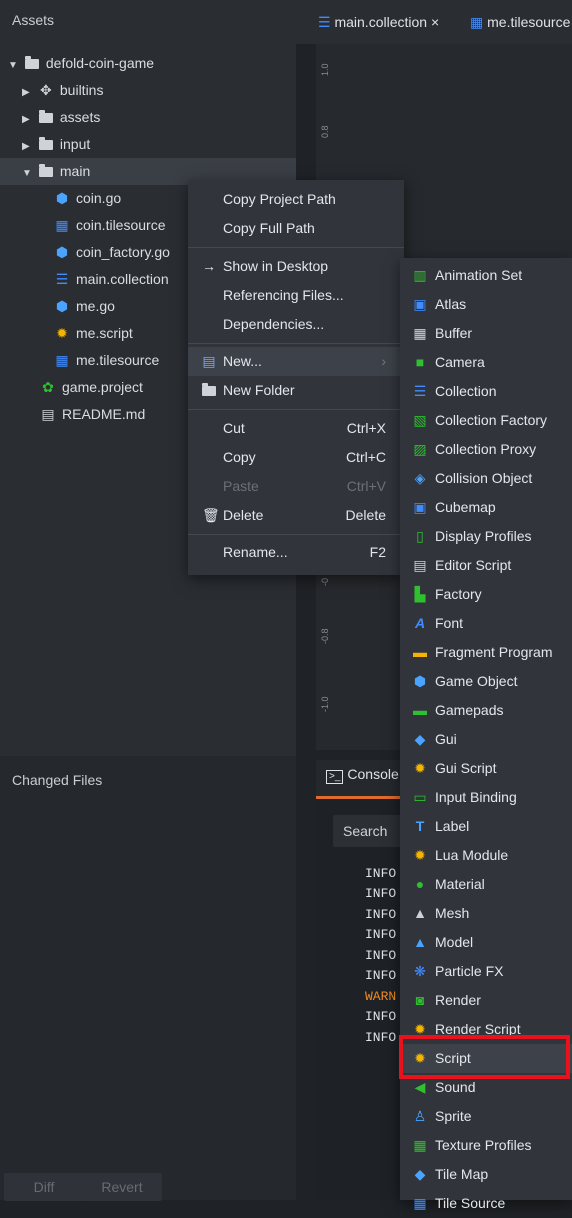 The width and height of the screenshot is (572, 1218). What do you see at coordinates (486, 304) in the screenshot?
I see `submenu-item-atlas: ▣ Atlas` at bounding box center [486, 304].